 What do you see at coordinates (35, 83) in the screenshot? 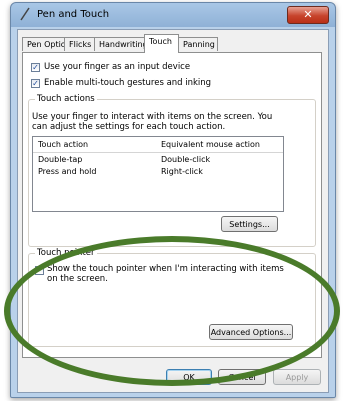
I see `multi-touch-checkbox: ✓` at bounding box center [35, 83].